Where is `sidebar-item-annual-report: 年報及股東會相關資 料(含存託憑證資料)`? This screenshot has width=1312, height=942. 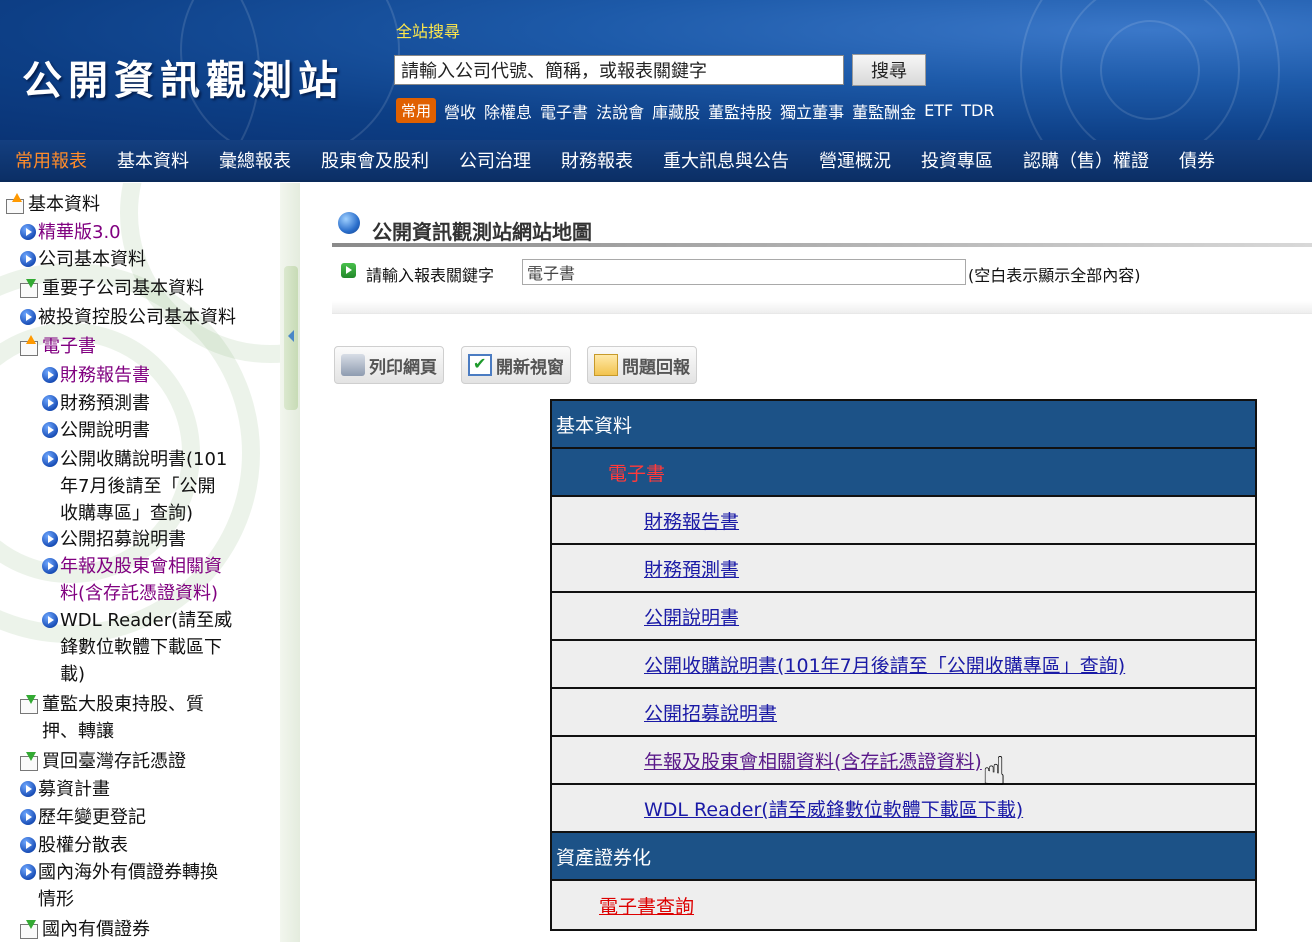 sidebar-item-annual-report: 年報及股東會相關資 料(含存託憑證資料) is located at coordinates (132, 580).